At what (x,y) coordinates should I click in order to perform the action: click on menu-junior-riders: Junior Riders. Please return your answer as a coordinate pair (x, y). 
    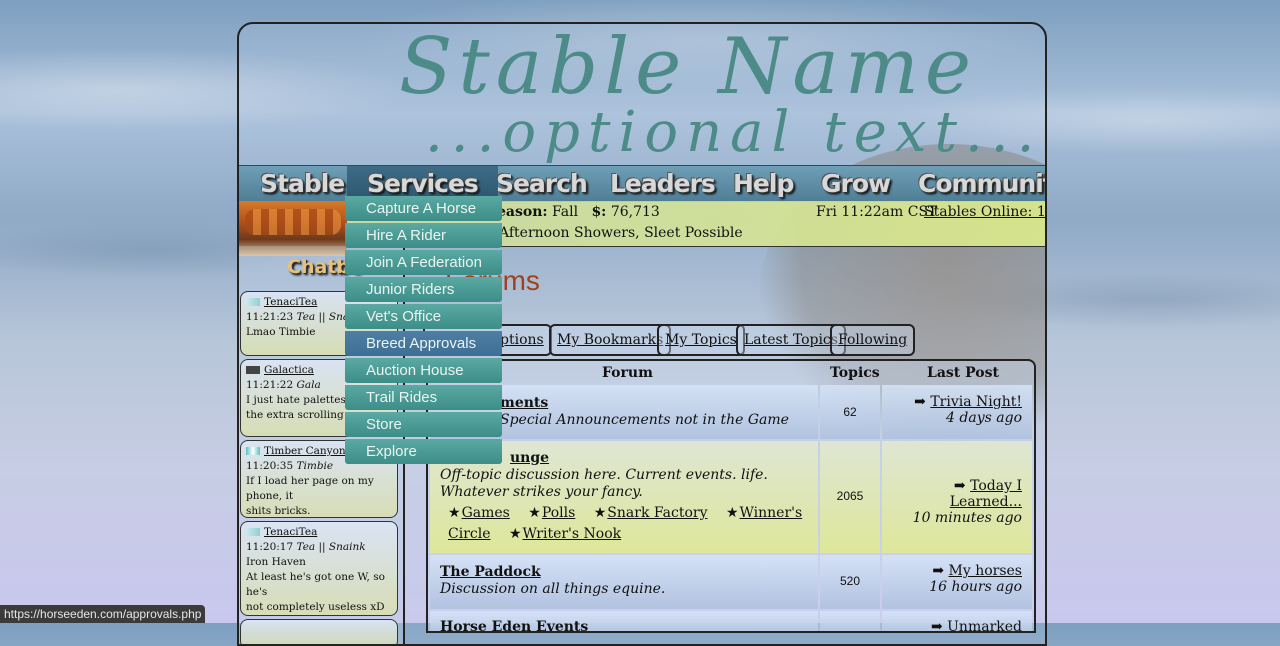
    Looking at the image, I should click on (423, 289).